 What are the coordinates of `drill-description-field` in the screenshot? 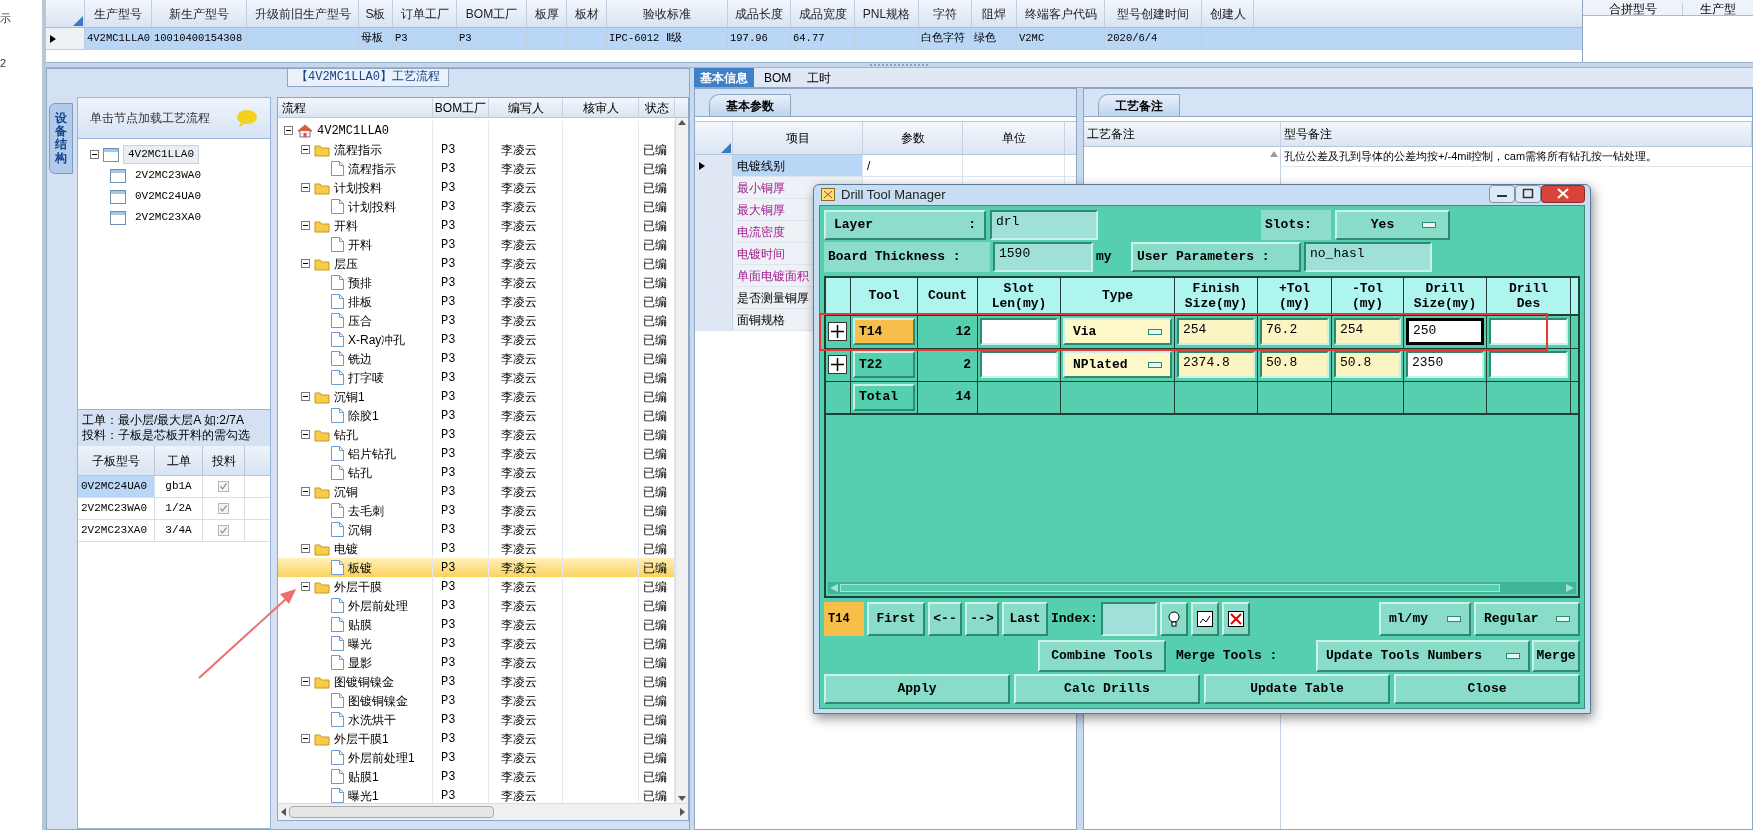 It's located at (1528, 331).